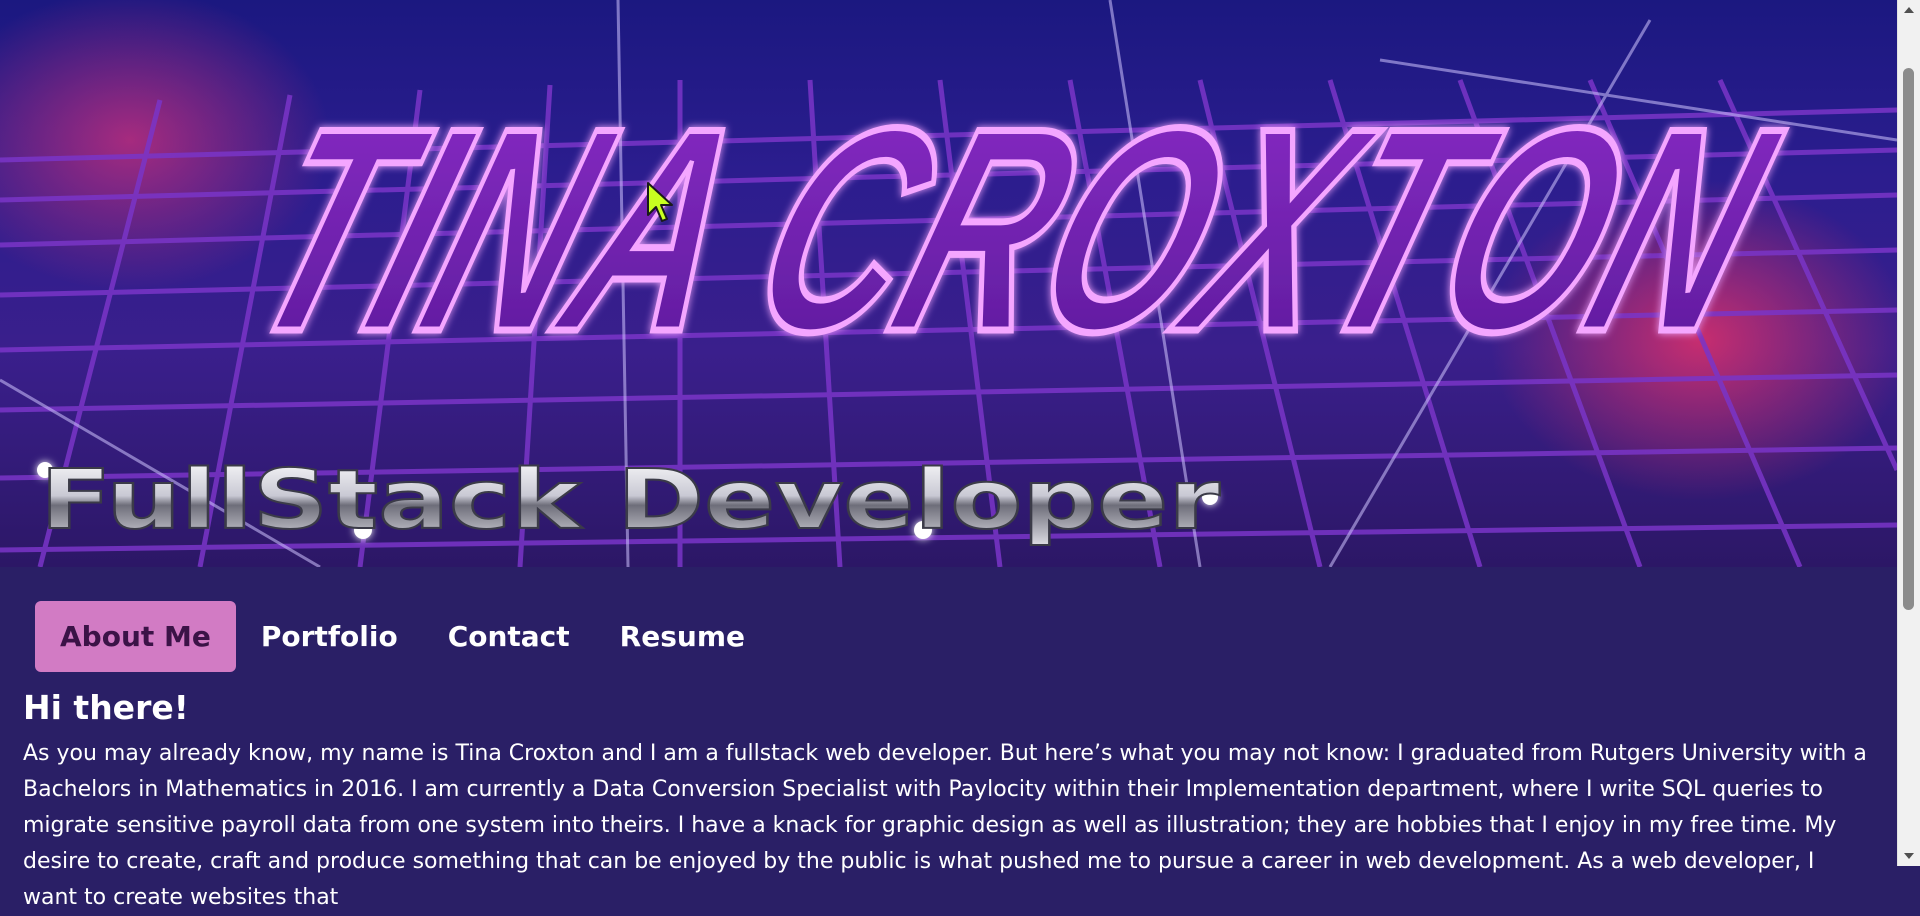  What do you see at coordinates (1909, 10) in the screenshot?
I see `scroll-up-arrow-icon` at bounding box center [1909, 10].